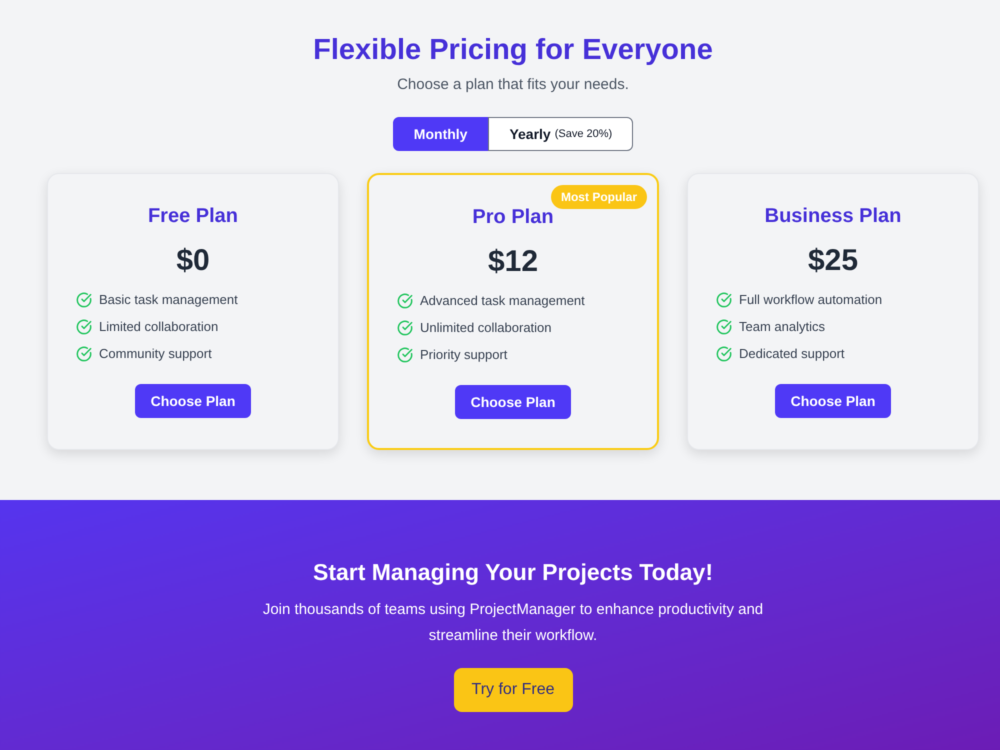  I want to click on feature-text: Limited collaboration, so click(158, 327).